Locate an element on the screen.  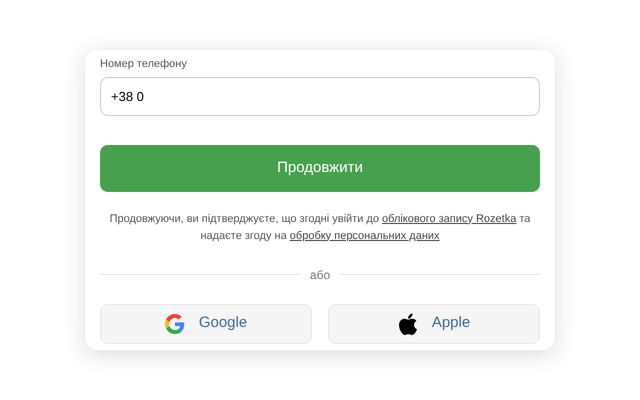
social-login-button: Apple is located at coordinates (434, 324).